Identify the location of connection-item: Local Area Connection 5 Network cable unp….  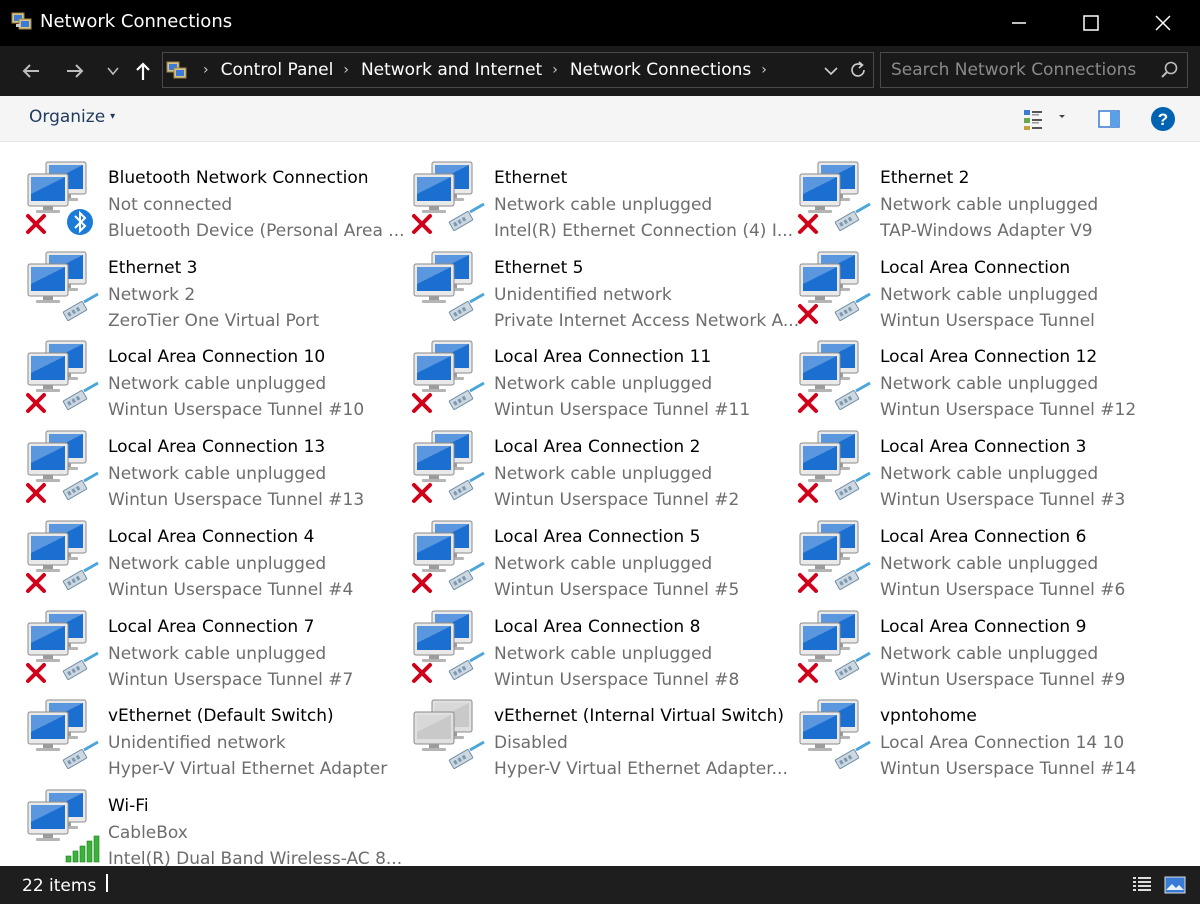
(600, 556).